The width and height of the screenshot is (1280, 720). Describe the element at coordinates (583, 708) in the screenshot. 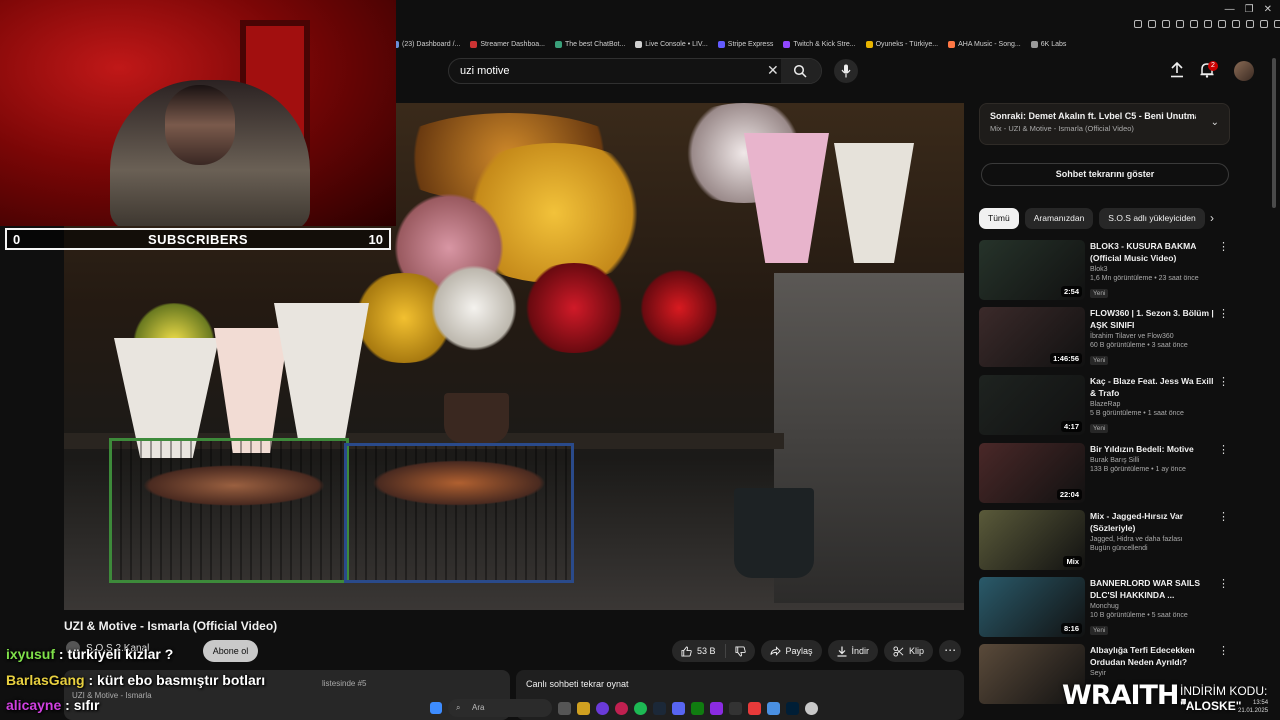

I see `file-explorer-icon` at that location.